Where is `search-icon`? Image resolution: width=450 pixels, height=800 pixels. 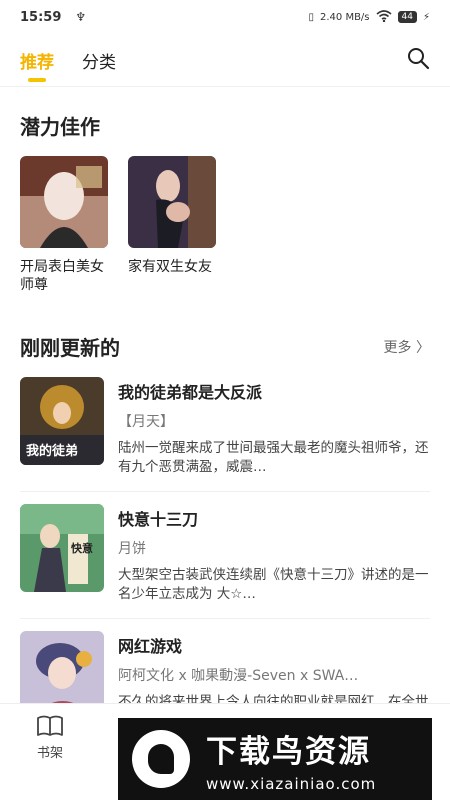 search-icon is located at coordinates (418, 60).